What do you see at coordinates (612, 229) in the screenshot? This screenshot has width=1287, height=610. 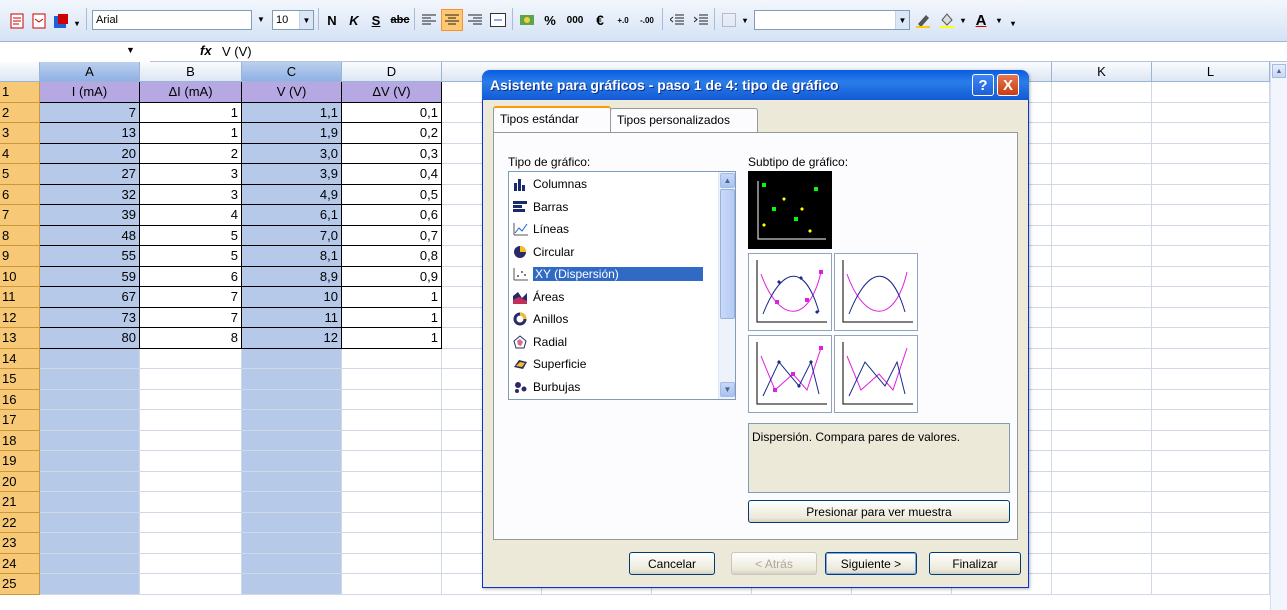 I see `list-item-lineas: Líneas` at bounding box center [612, 229].